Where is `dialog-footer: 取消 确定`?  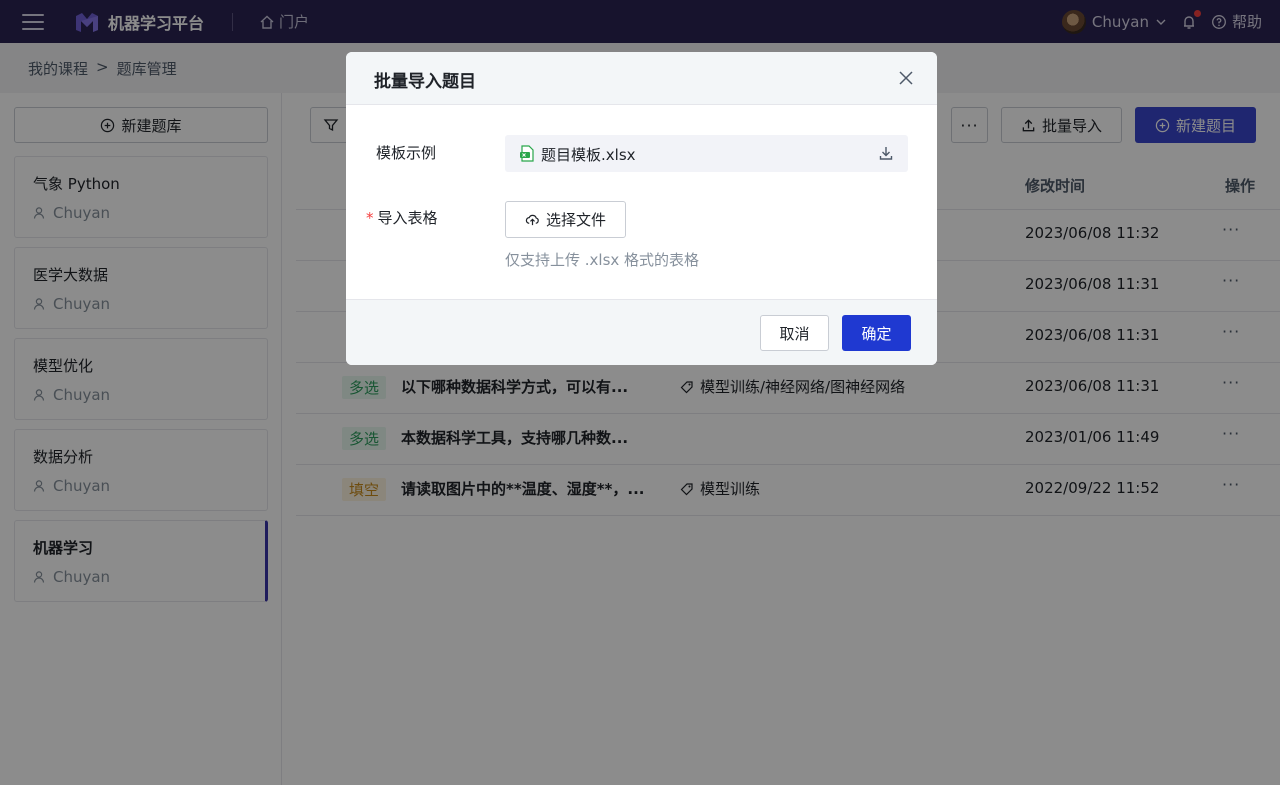
dialog-footer: 取消 确定 is located at coordinates (641, 332).